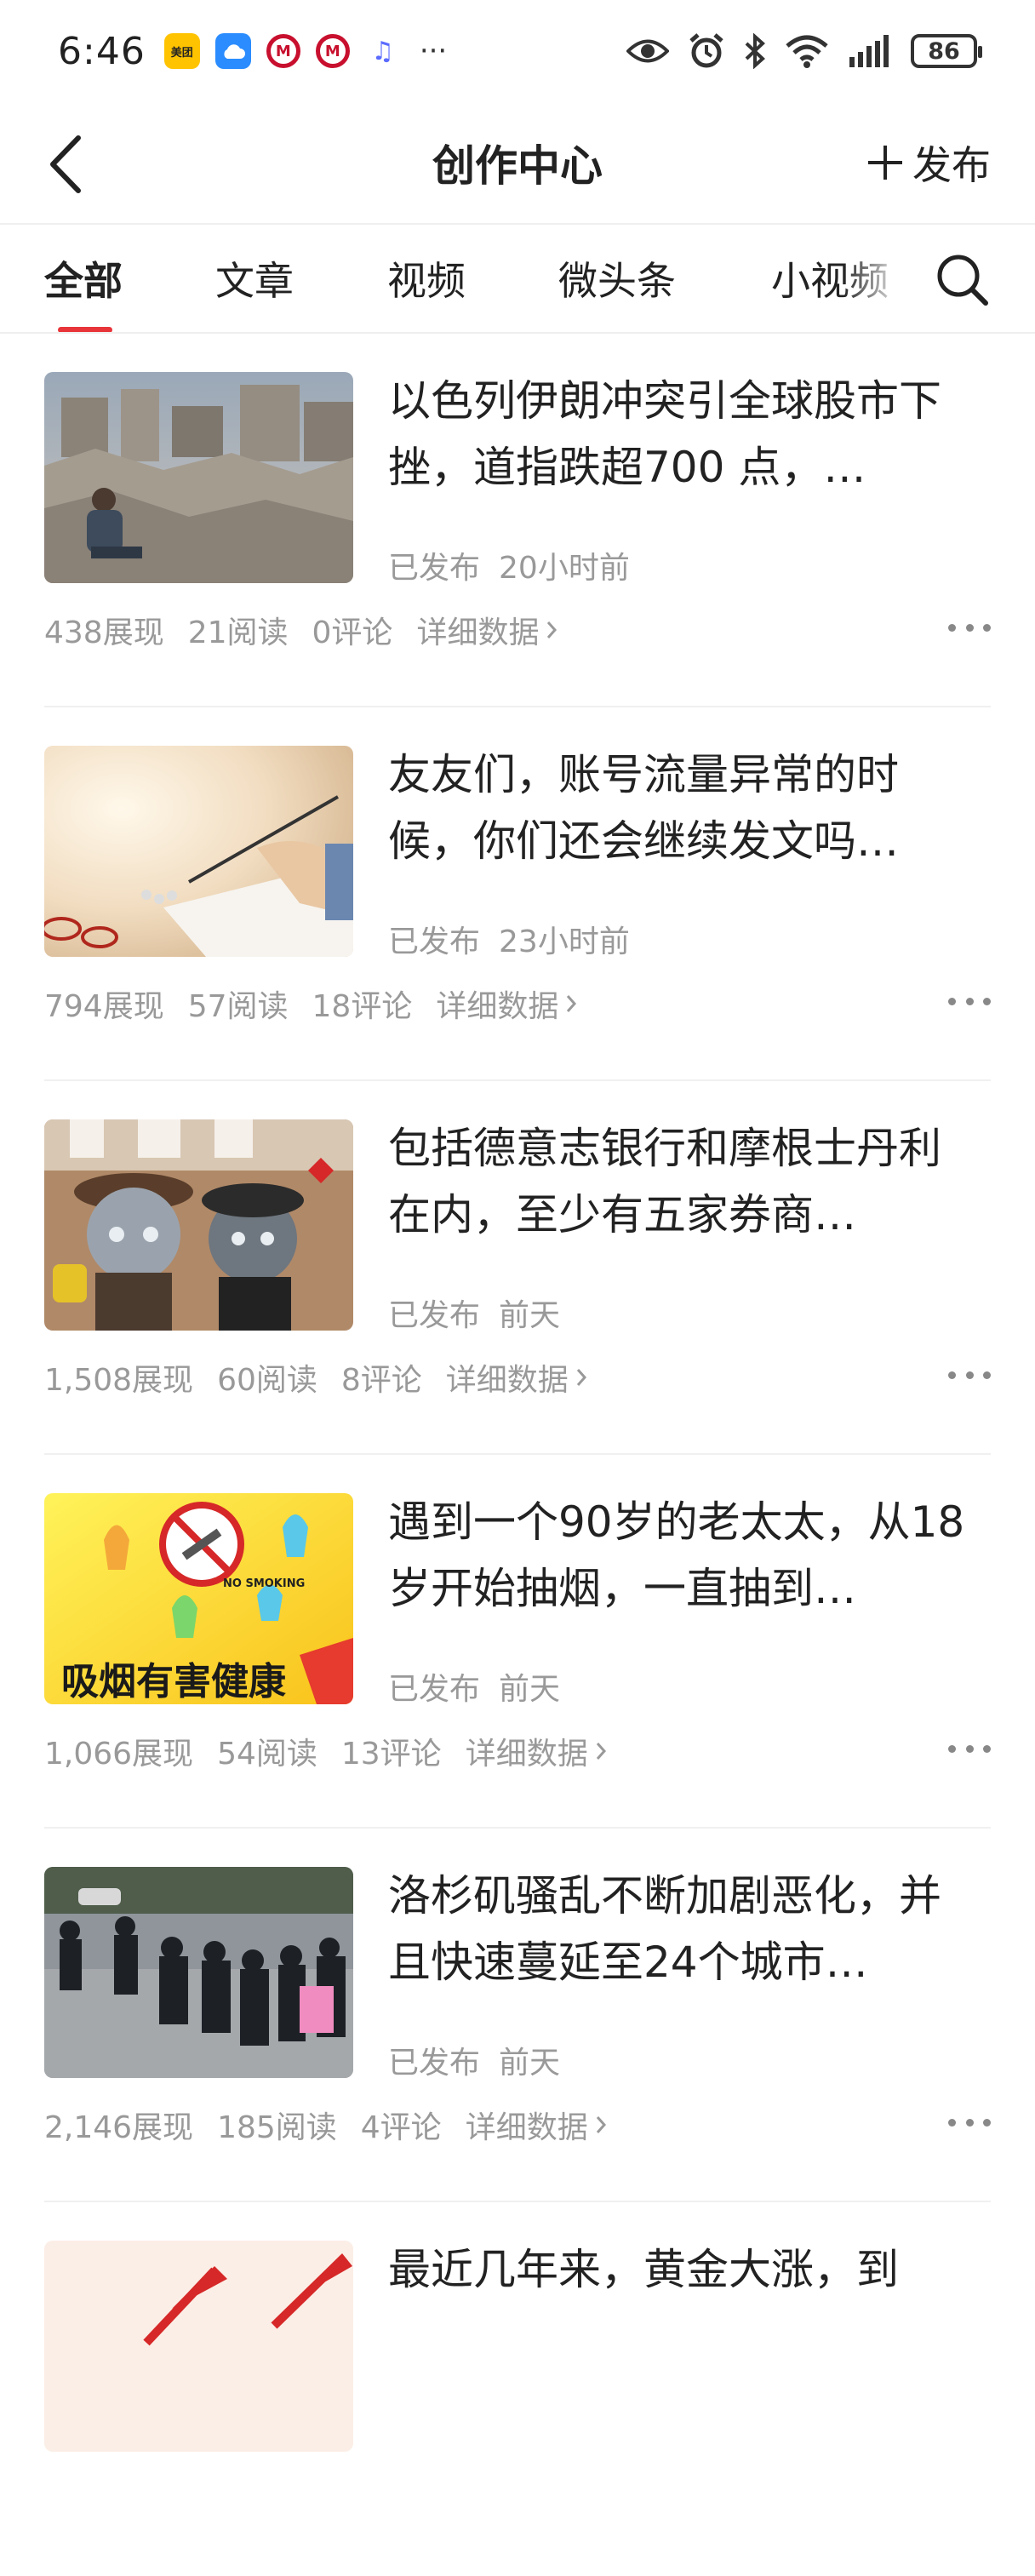 This screenshot has height=2576, width=1035. I want to click on impressions-count: 438展现, so click(104, 632).